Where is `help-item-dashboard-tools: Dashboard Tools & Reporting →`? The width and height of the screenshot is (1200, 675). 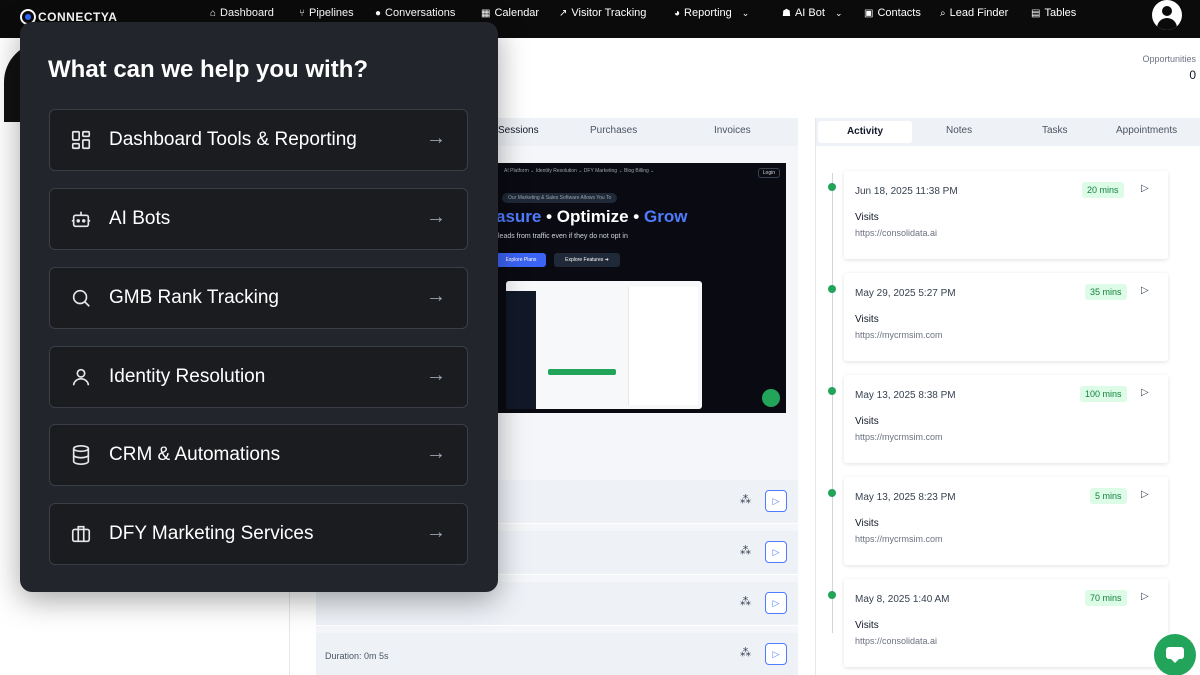 help-item-dashboard-tools: Dashboard Tools & Reporting → is located at coordinates (258, 140).